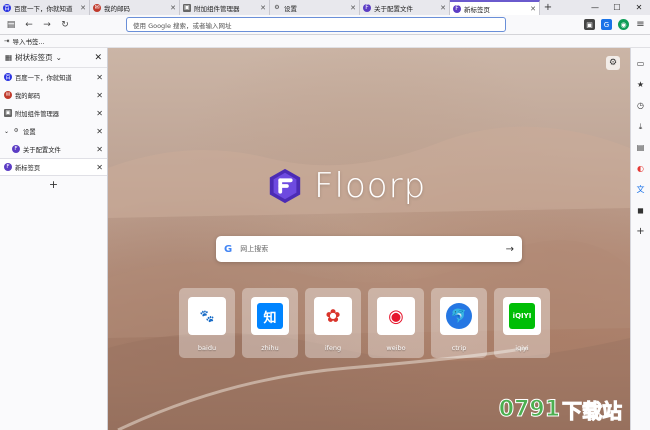 The image size is (650, 430). I want to click on right-sidebar: ▭ ★ ◷ ⤓ ▤ ◐ 文 ◼ +, so click(640, 239).